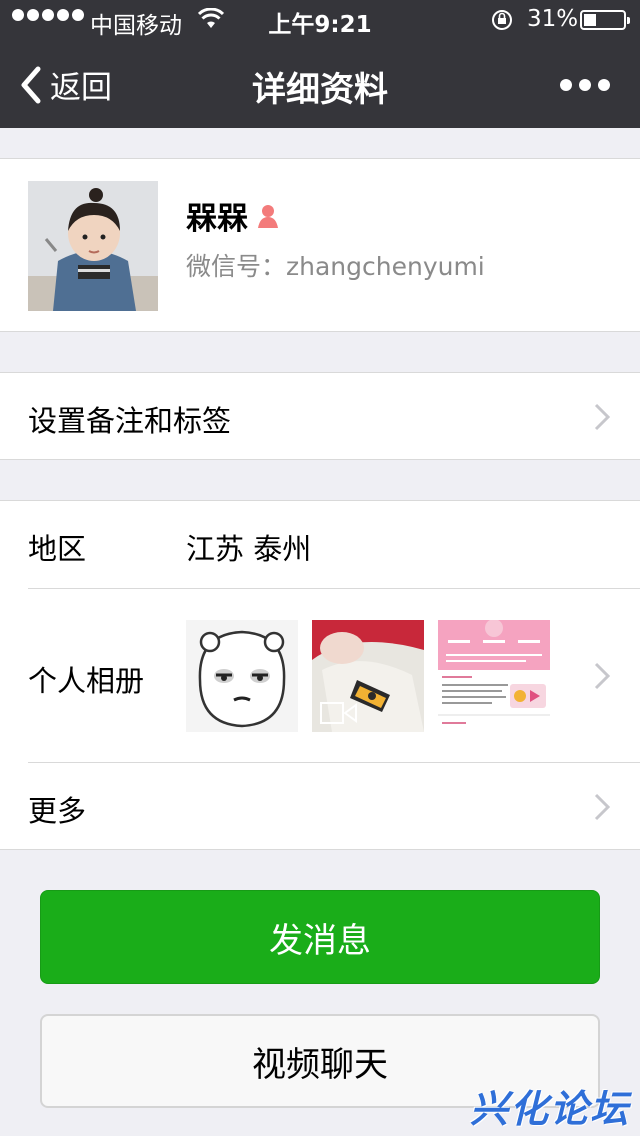 The width and height of the screenshot is (640, 1136). Describe the element at coordinates (320, 937) in the screenshot. I see `send-message-button: 发消息` at that location.